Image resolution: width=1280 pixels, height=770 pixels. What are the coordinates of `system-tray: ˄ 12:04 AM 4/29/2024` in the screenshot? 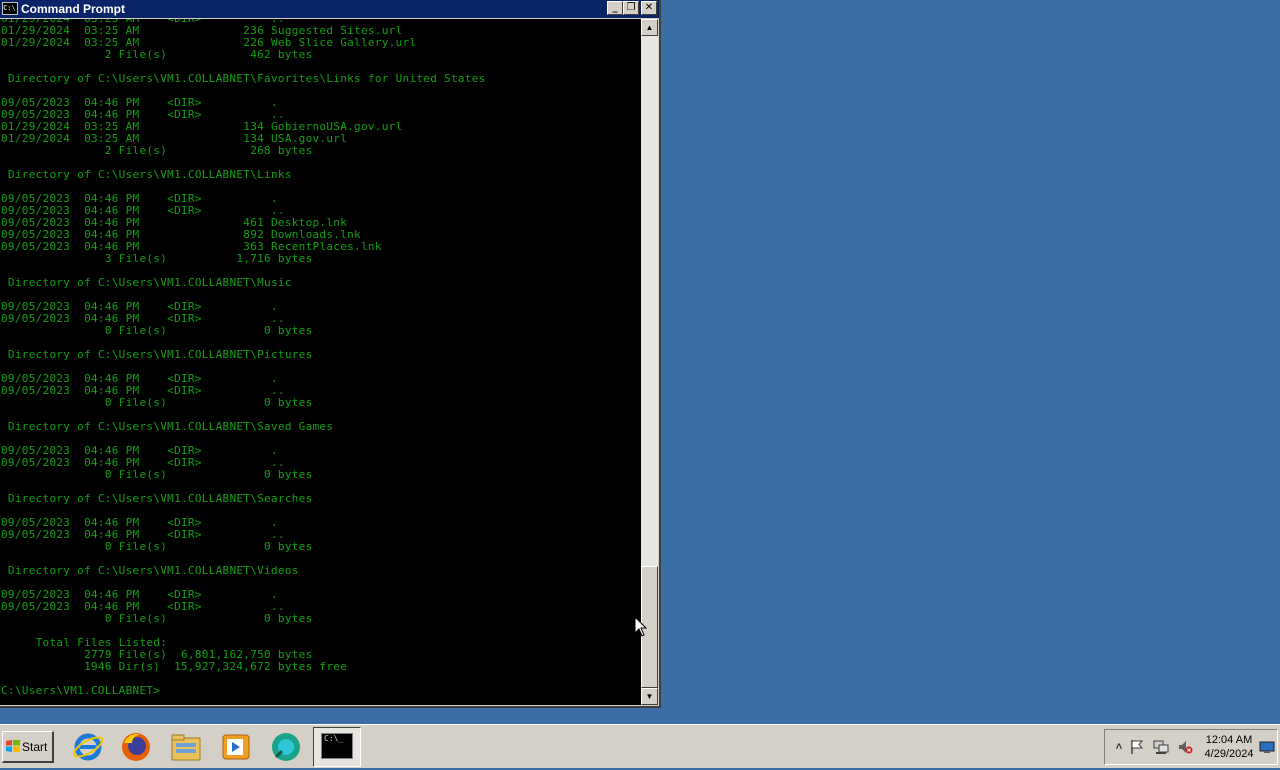 It's located at (1191, 747).